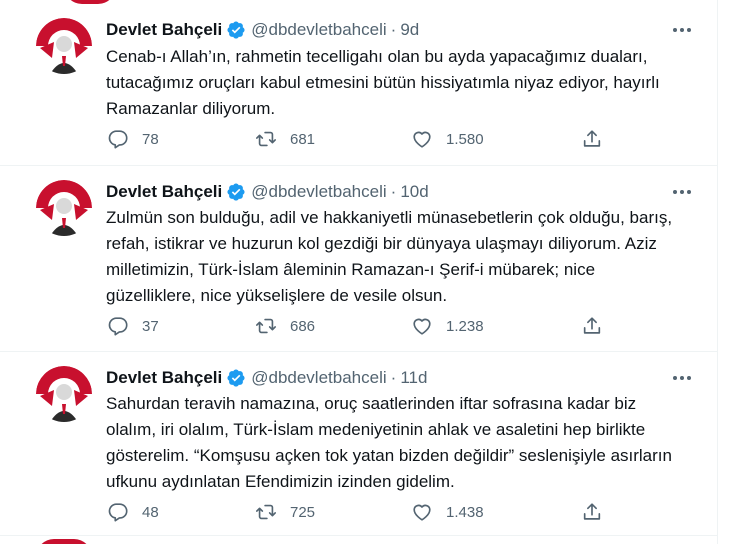  I want to click on retweet-button: 681, so click(284, 139).